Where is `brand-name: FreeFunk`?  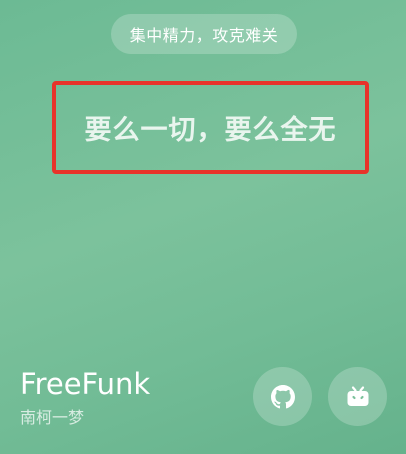 brand-name: FreeFunk is located at coordinates (85, 384).